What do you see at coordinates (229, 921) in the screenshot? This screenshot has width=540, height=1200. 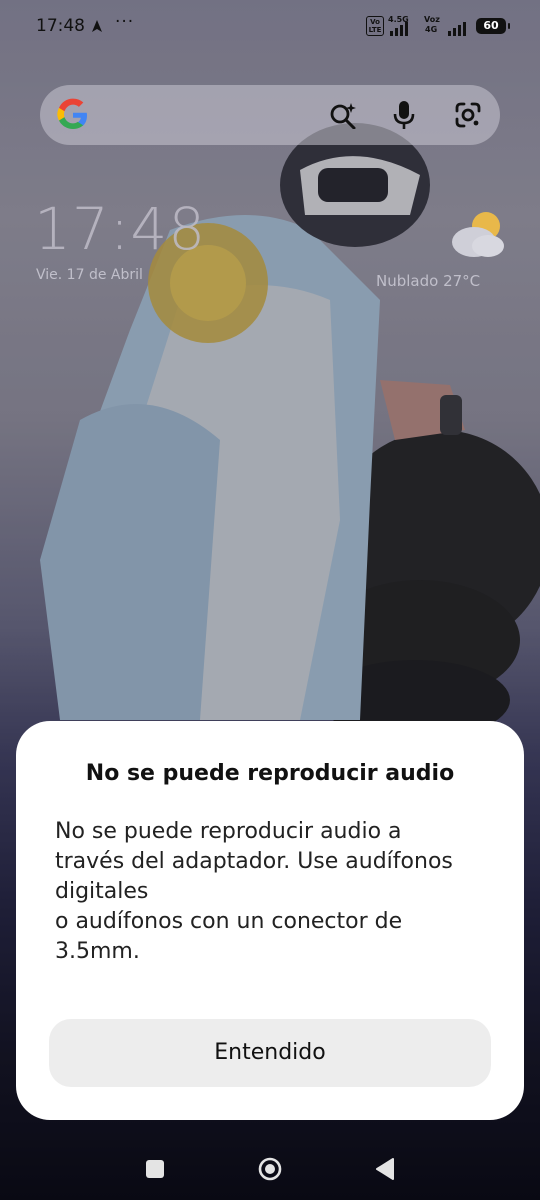 I see `dialog-message-line: o audífonos con un conector de` at bounding box center [229, 921].